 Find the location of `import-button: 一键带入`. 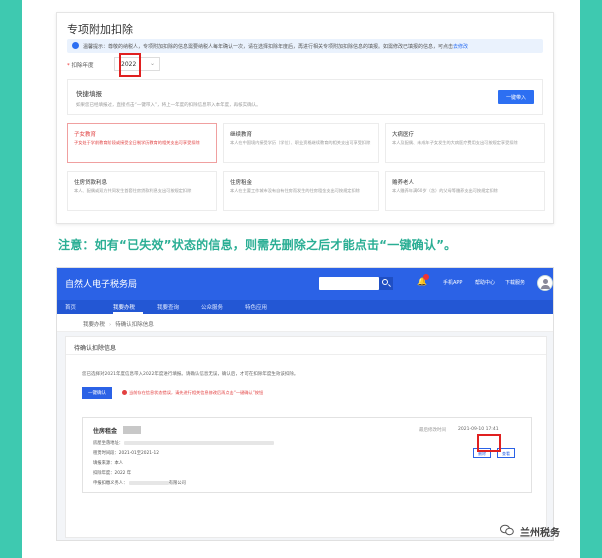

import-button: 一键带入 is located at coordinates (516, 97).